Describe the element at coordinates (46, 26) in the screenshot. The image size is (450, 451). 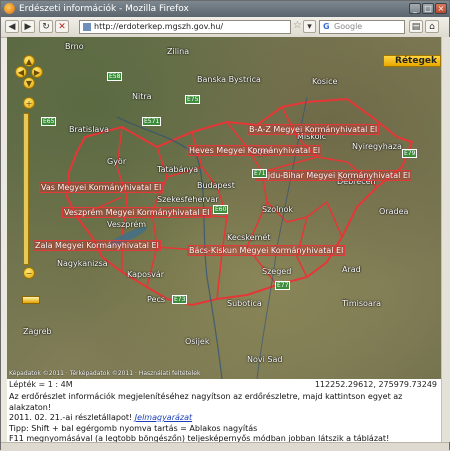
I see `reload-button: ↻` at that location.